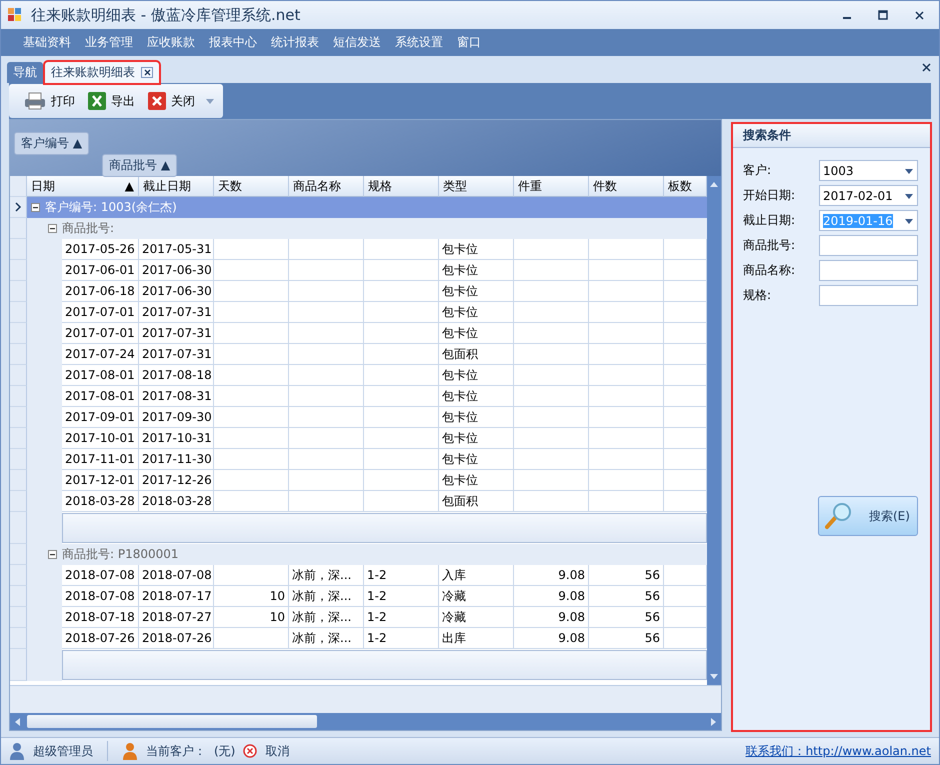 Image resolution: width=940 pixels, height=765 pixels. I want to click on table-cell: 2017-07-31, so click(176, 333).